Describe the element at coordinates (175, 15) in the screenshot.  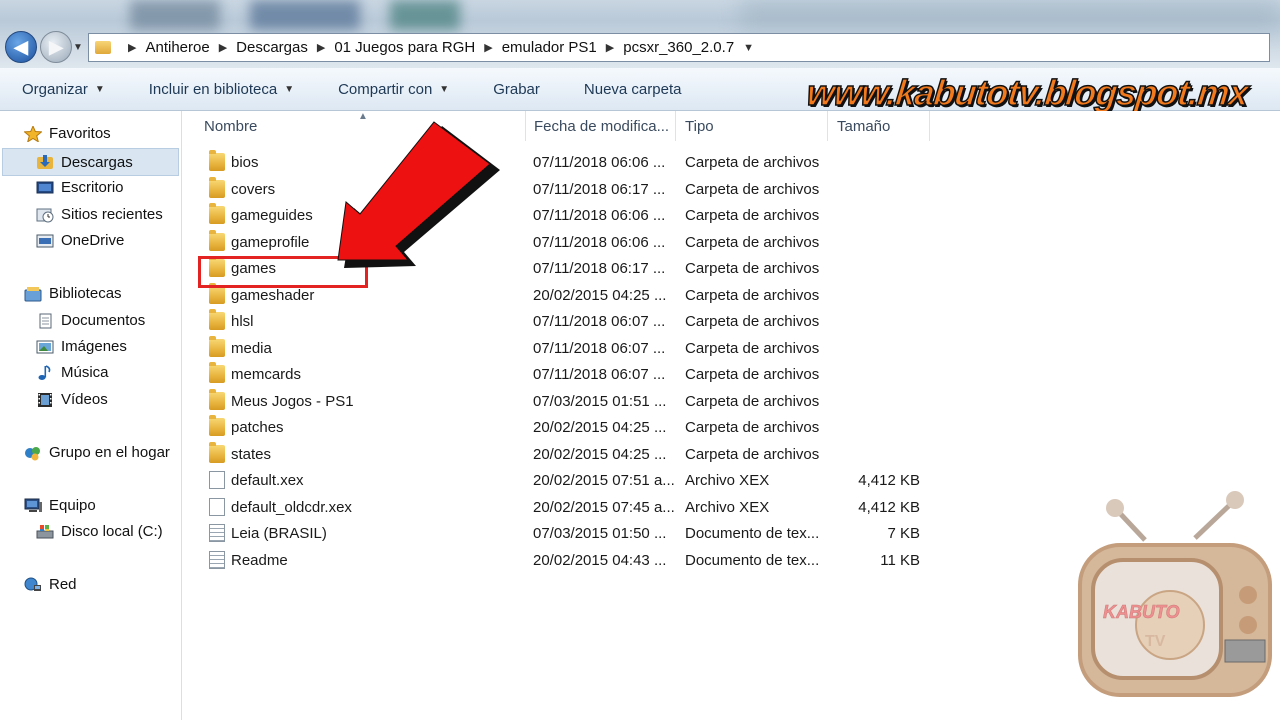
I see `taskbar-blur` at that location.